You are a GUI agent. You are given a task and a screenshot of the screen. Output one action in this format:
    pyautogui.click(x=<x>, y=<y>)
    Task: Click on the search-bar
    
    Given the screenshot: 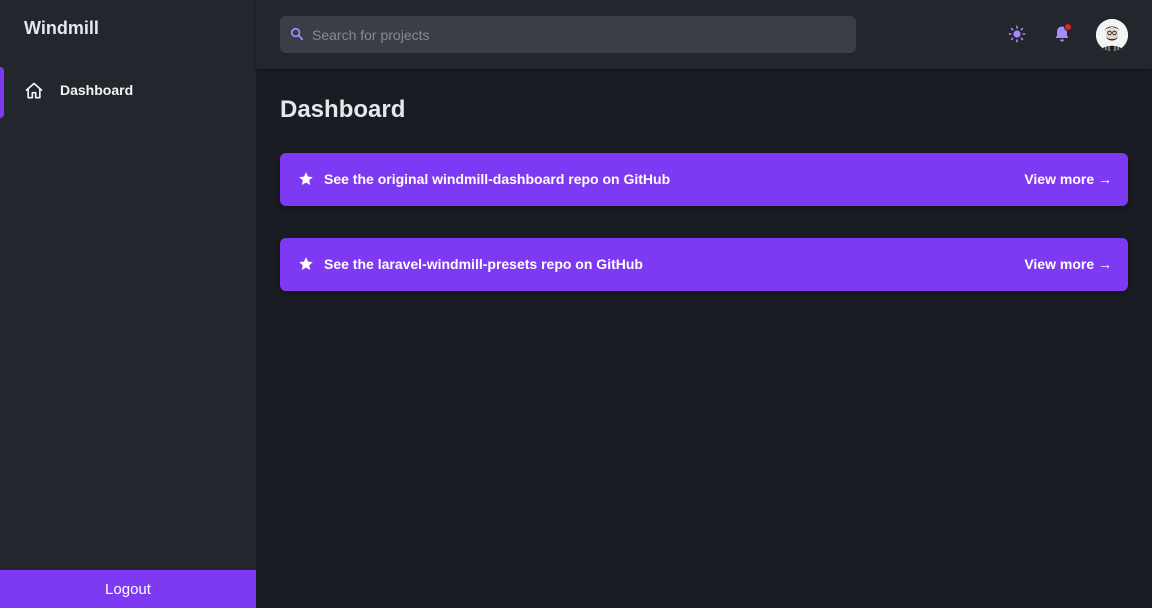 What is the action you would take?
    pyautogui.click(x=568, y=34)
    